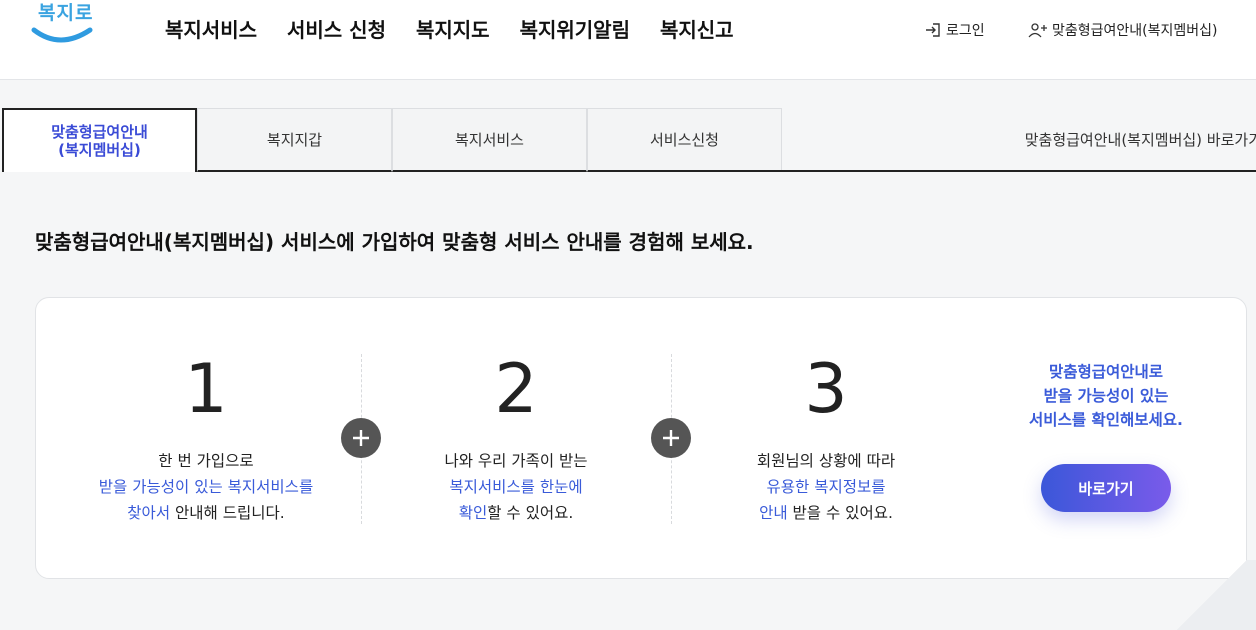 This screenshot has width=1256, height=630. Describe the element at coordinates (965, 31) in the screenshot. I see `login-label: 로그인` at that location.